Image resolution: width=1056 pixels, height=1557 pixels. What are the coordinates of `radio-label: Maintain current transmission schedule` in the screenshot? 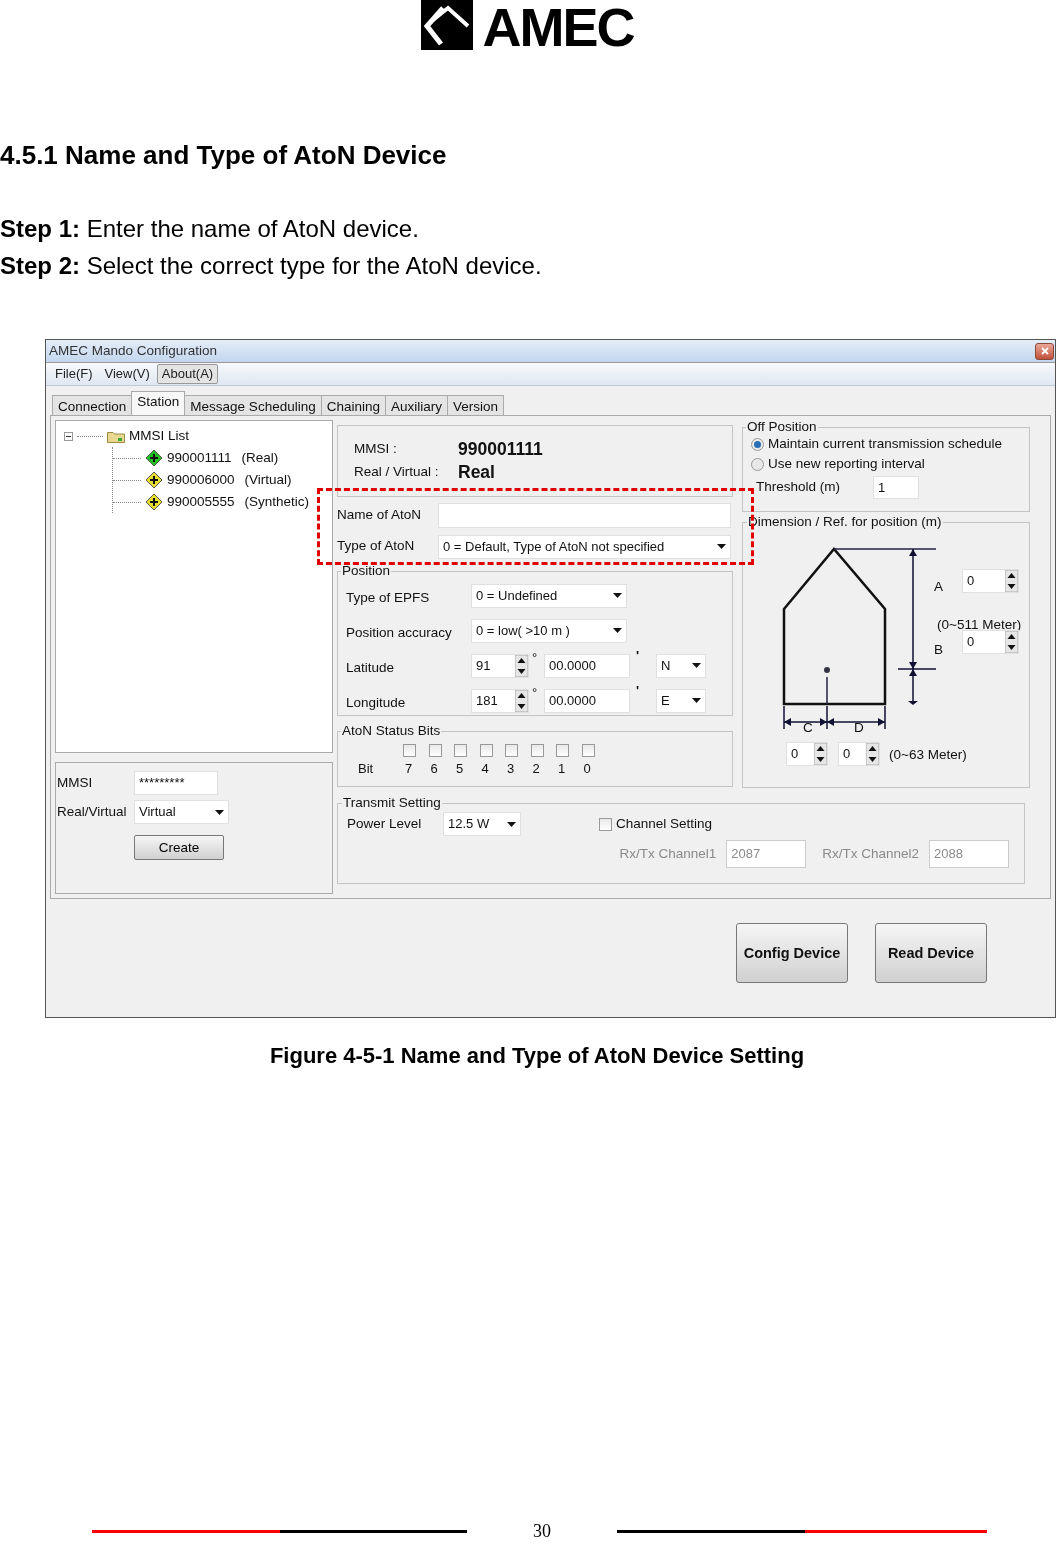 It's located at (885, 444).